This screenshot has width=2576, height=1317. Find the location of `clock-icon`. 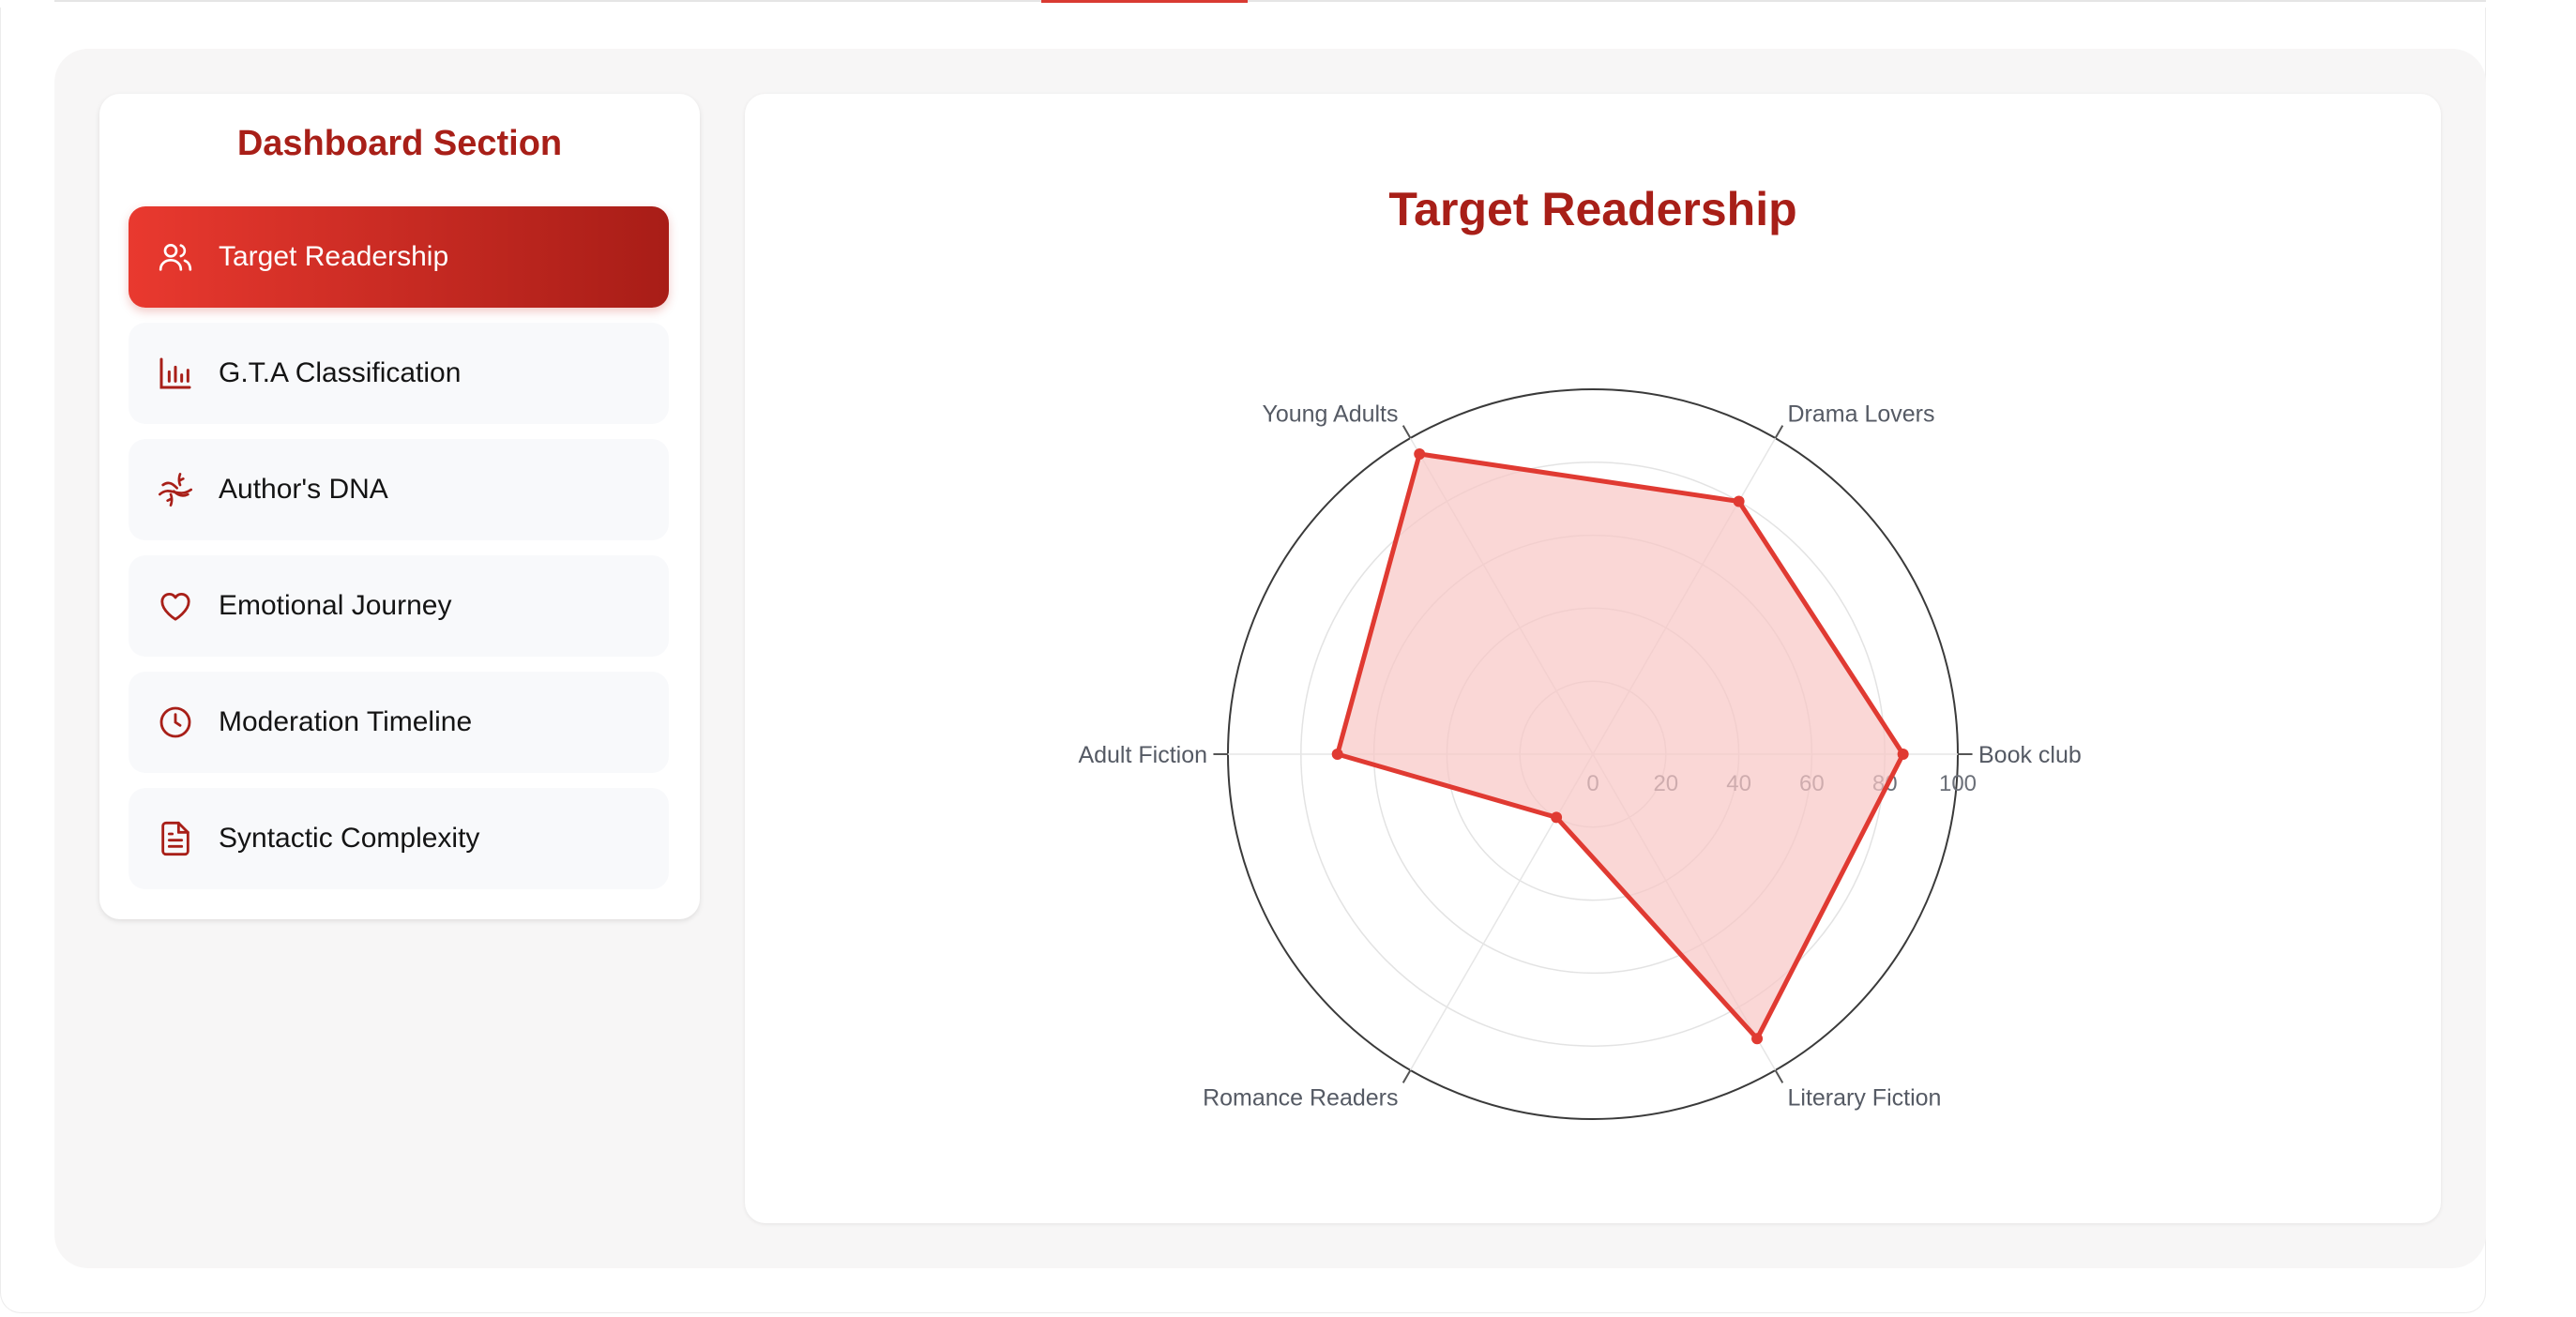

clock-icon is located at coordinates (175, 722).